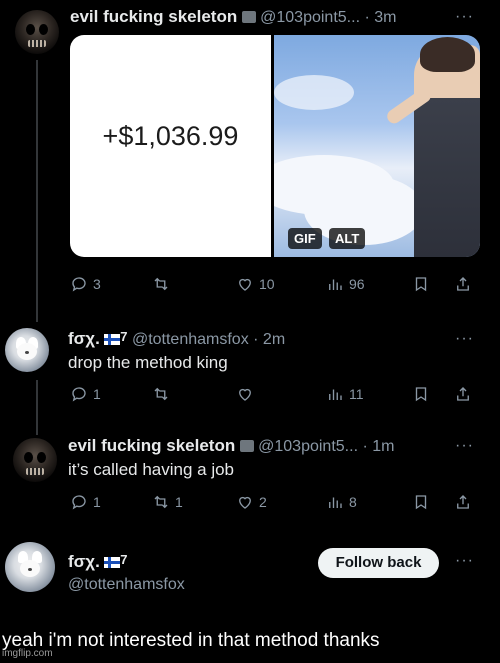 This screenshot has height=663, width=500. What do you see at coordinates (97, 284) in the screenshot?
I see `reply-count: 3` at bounding box center [97, 284].